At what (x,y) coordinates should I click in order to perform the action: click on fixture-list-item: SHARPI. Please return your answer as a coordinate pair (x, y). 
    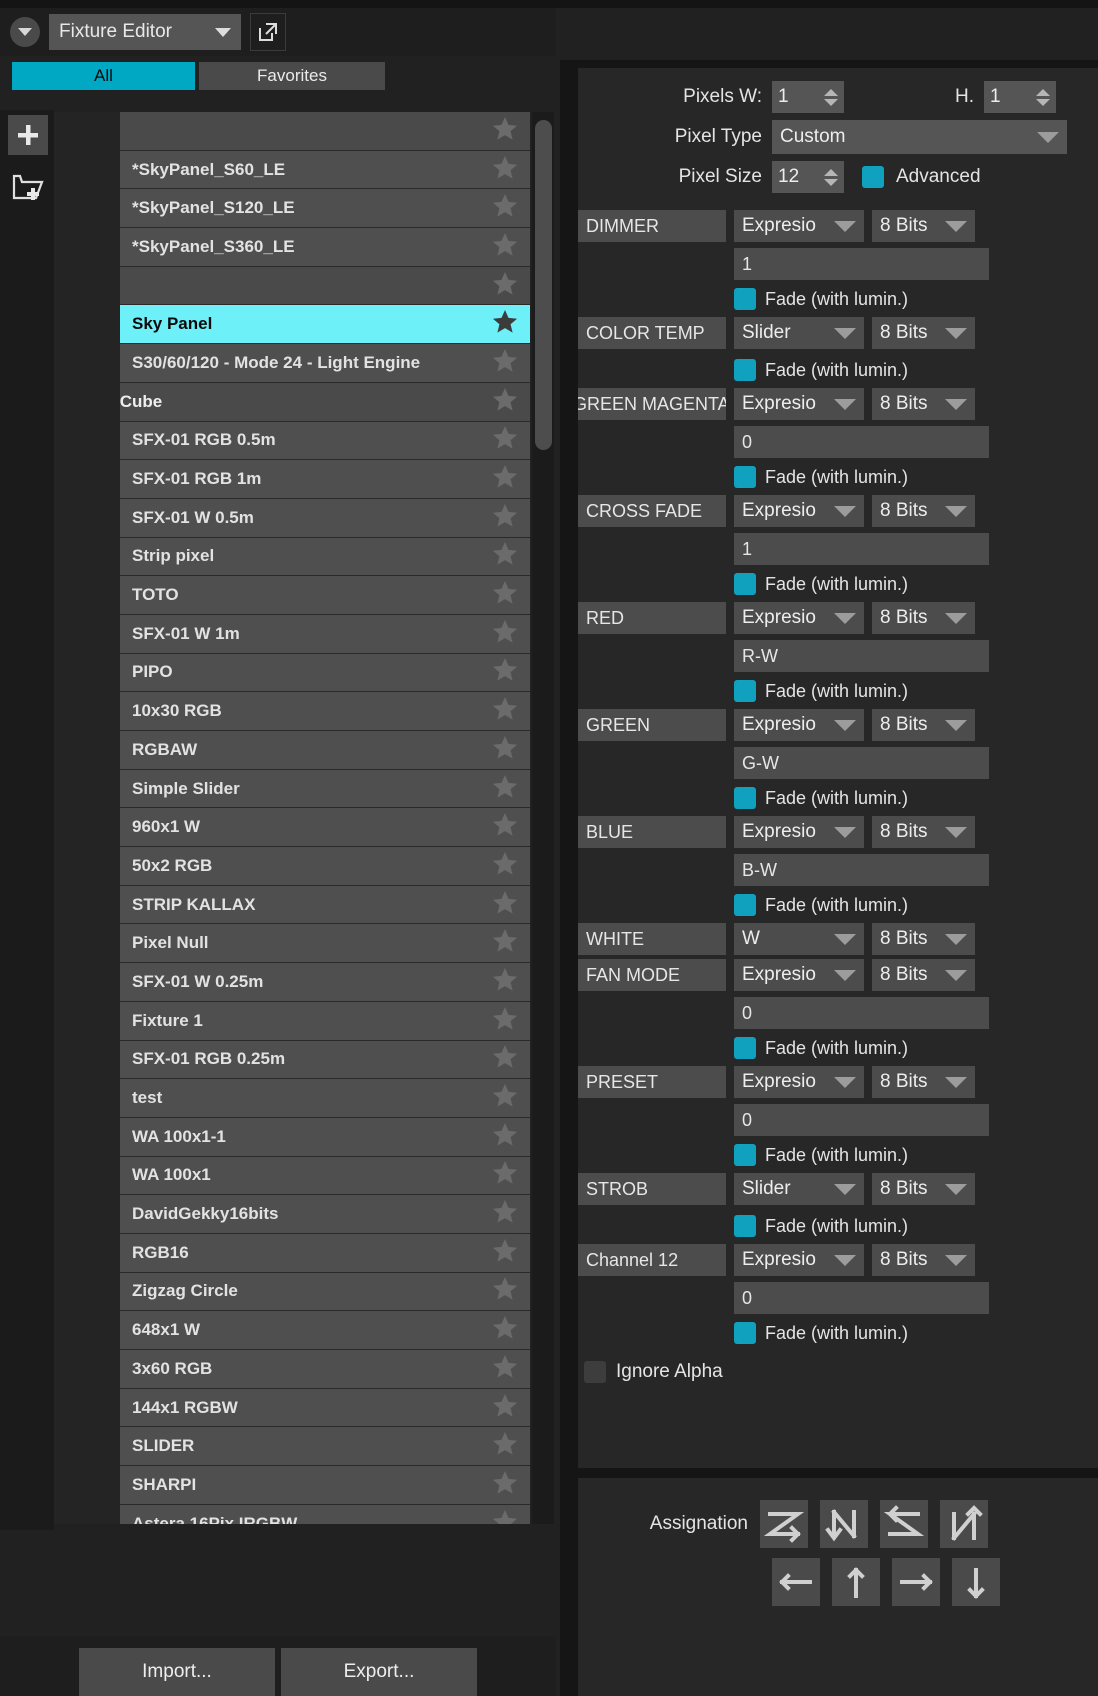
    Looking at the image, I should click on (325, 1485).